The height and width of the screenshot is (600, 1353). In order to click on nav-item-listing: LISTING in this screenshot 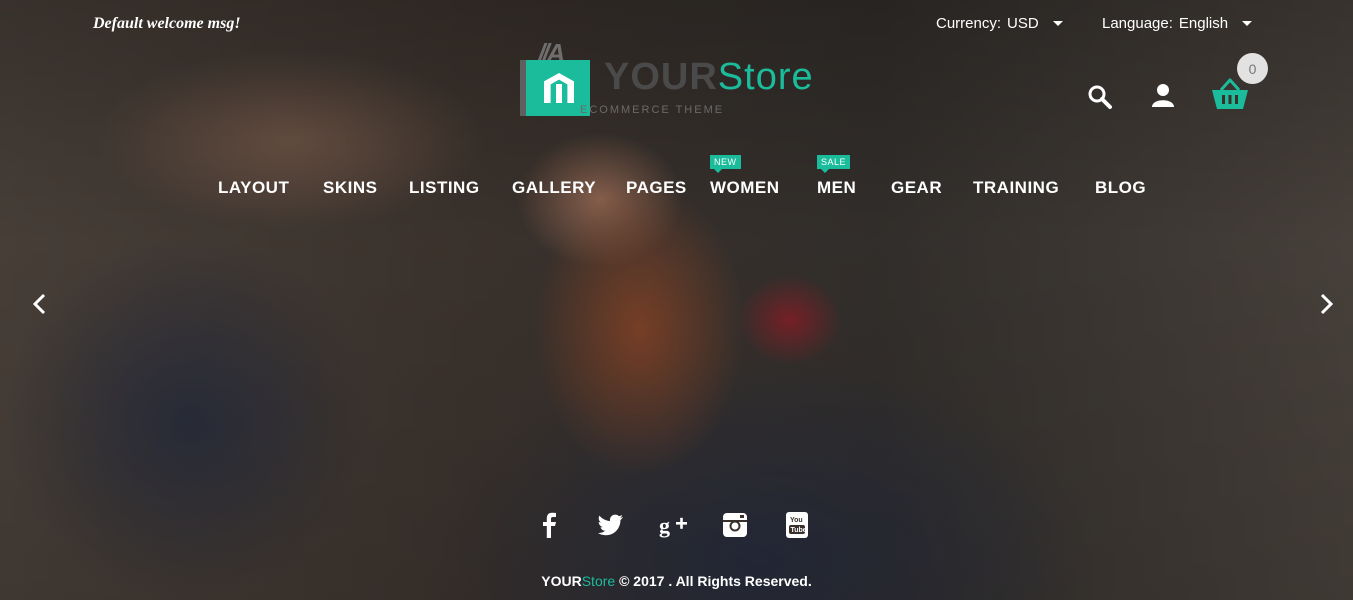, I will do `click(444, 188)`.